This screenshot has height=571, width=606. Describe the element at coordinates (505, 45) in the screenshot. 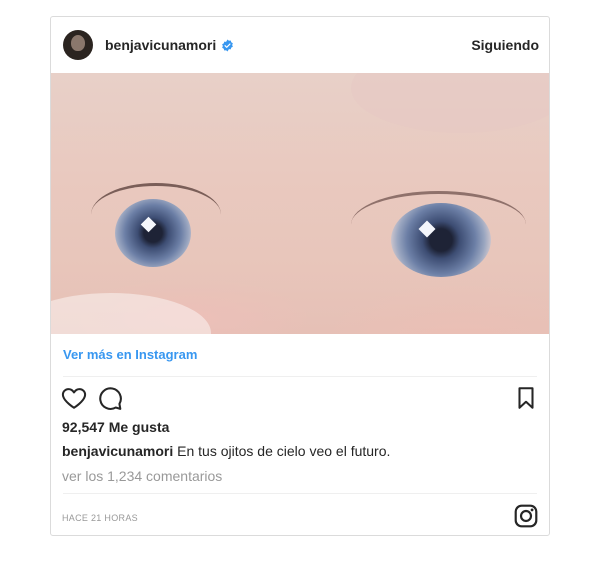

I see `following-button: Siguiendo` at that location.